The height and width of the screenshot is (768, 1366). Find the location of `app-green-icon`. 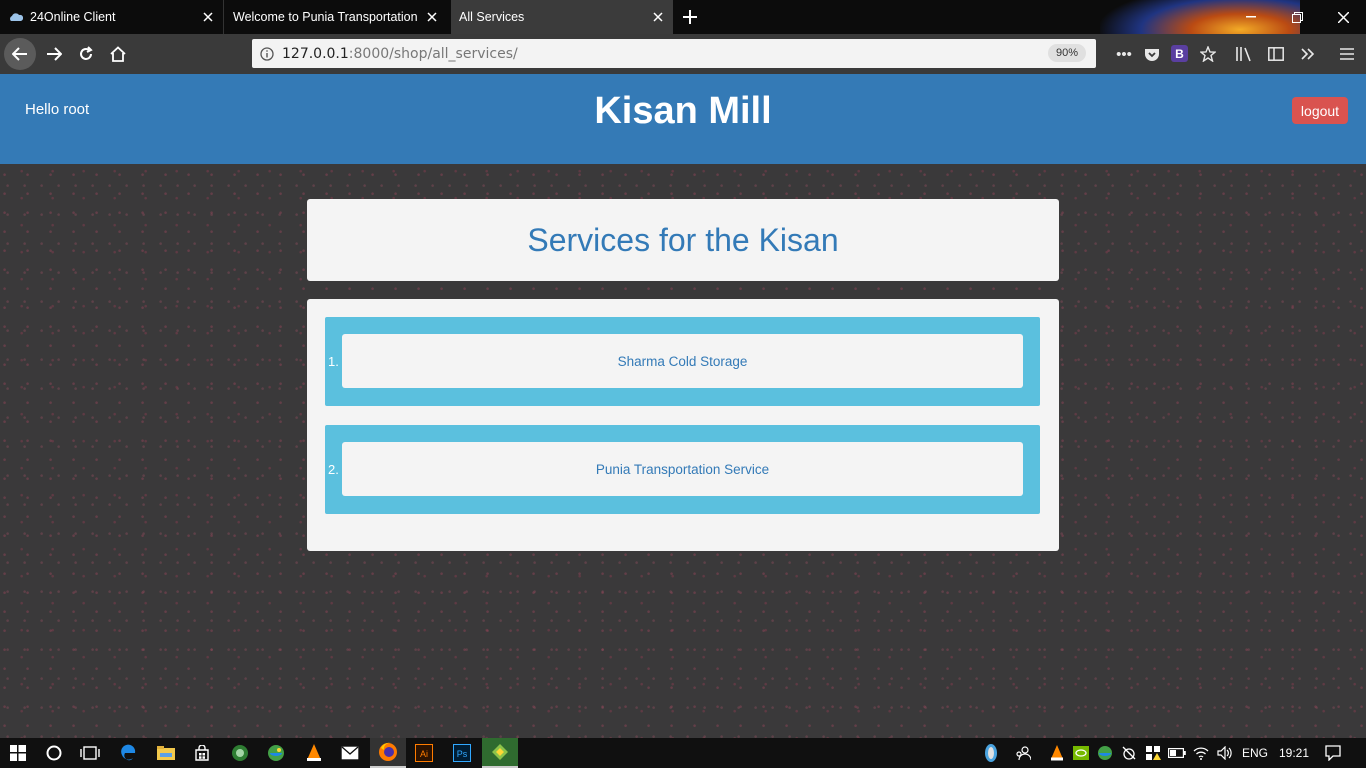

app-green-icon is located at coordinates (240, 753).